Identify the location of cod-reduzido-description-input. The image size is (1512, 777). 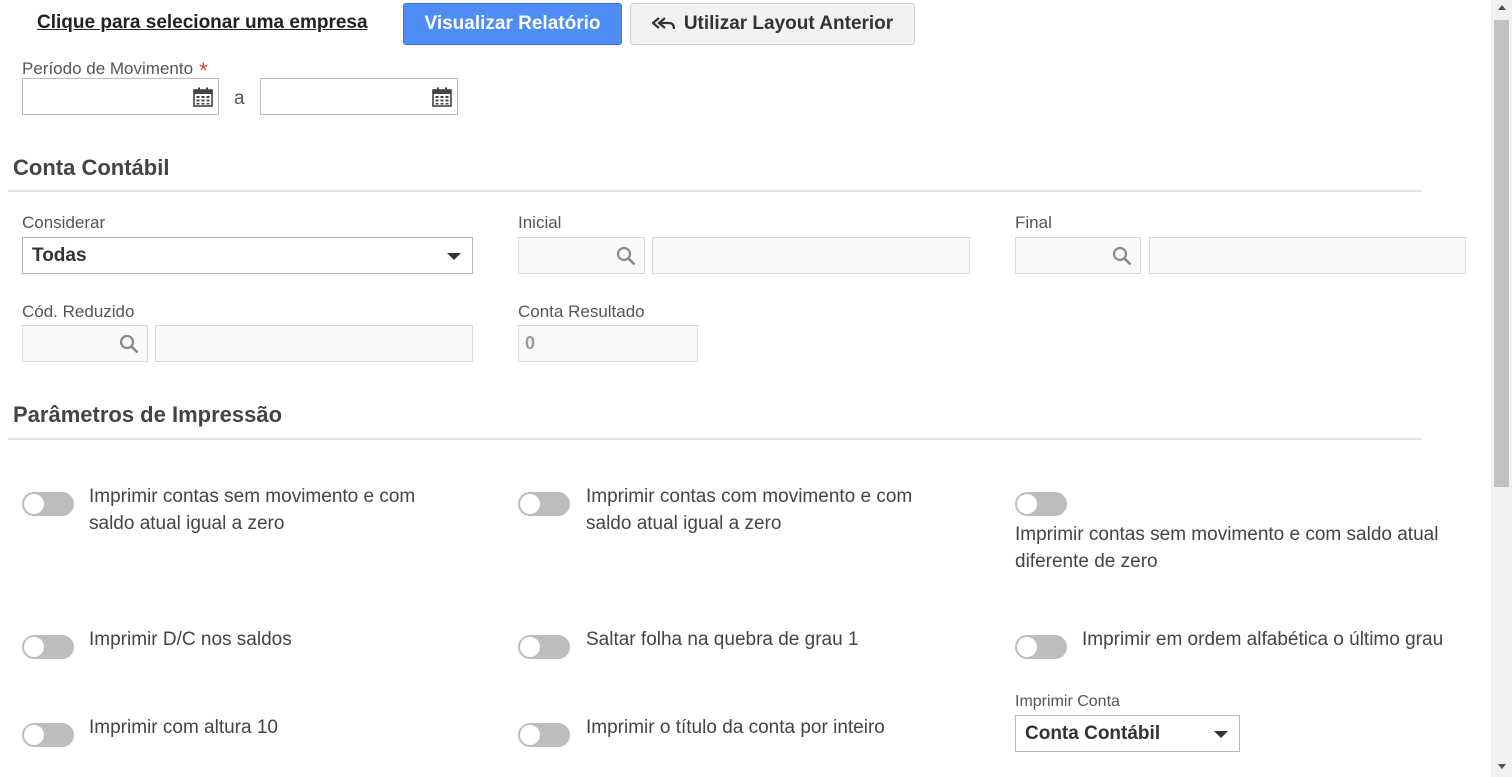
(314, 343).